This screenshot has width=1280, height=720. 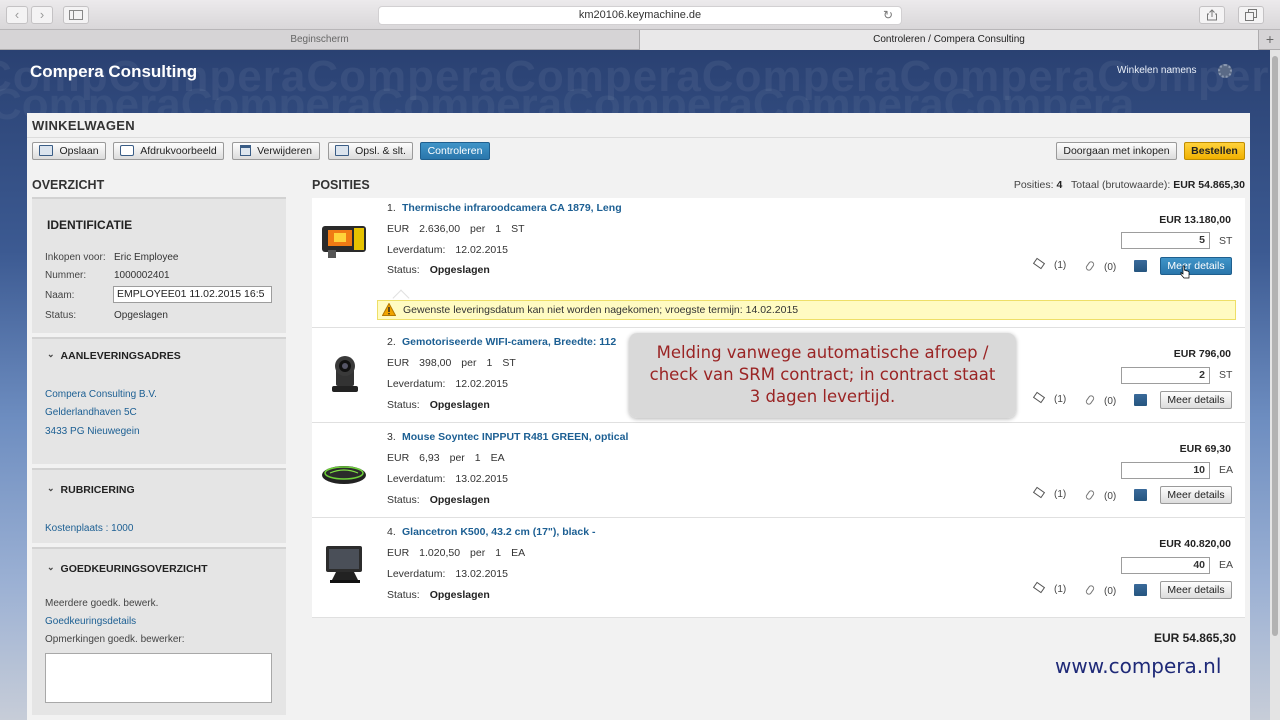 What do you see at coordinates (61, 315) in the screenshot?
I see `status-label: Status:` at bounding box center [61, 315].